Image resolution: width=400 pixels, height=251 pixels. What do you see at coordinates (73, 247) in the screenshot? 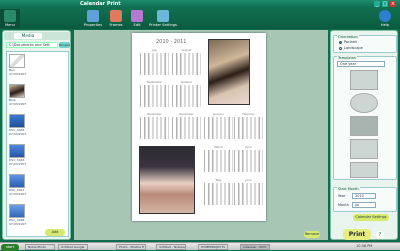
I see `taskbar-item: Untitled Google` at bounding box center [73, 247].